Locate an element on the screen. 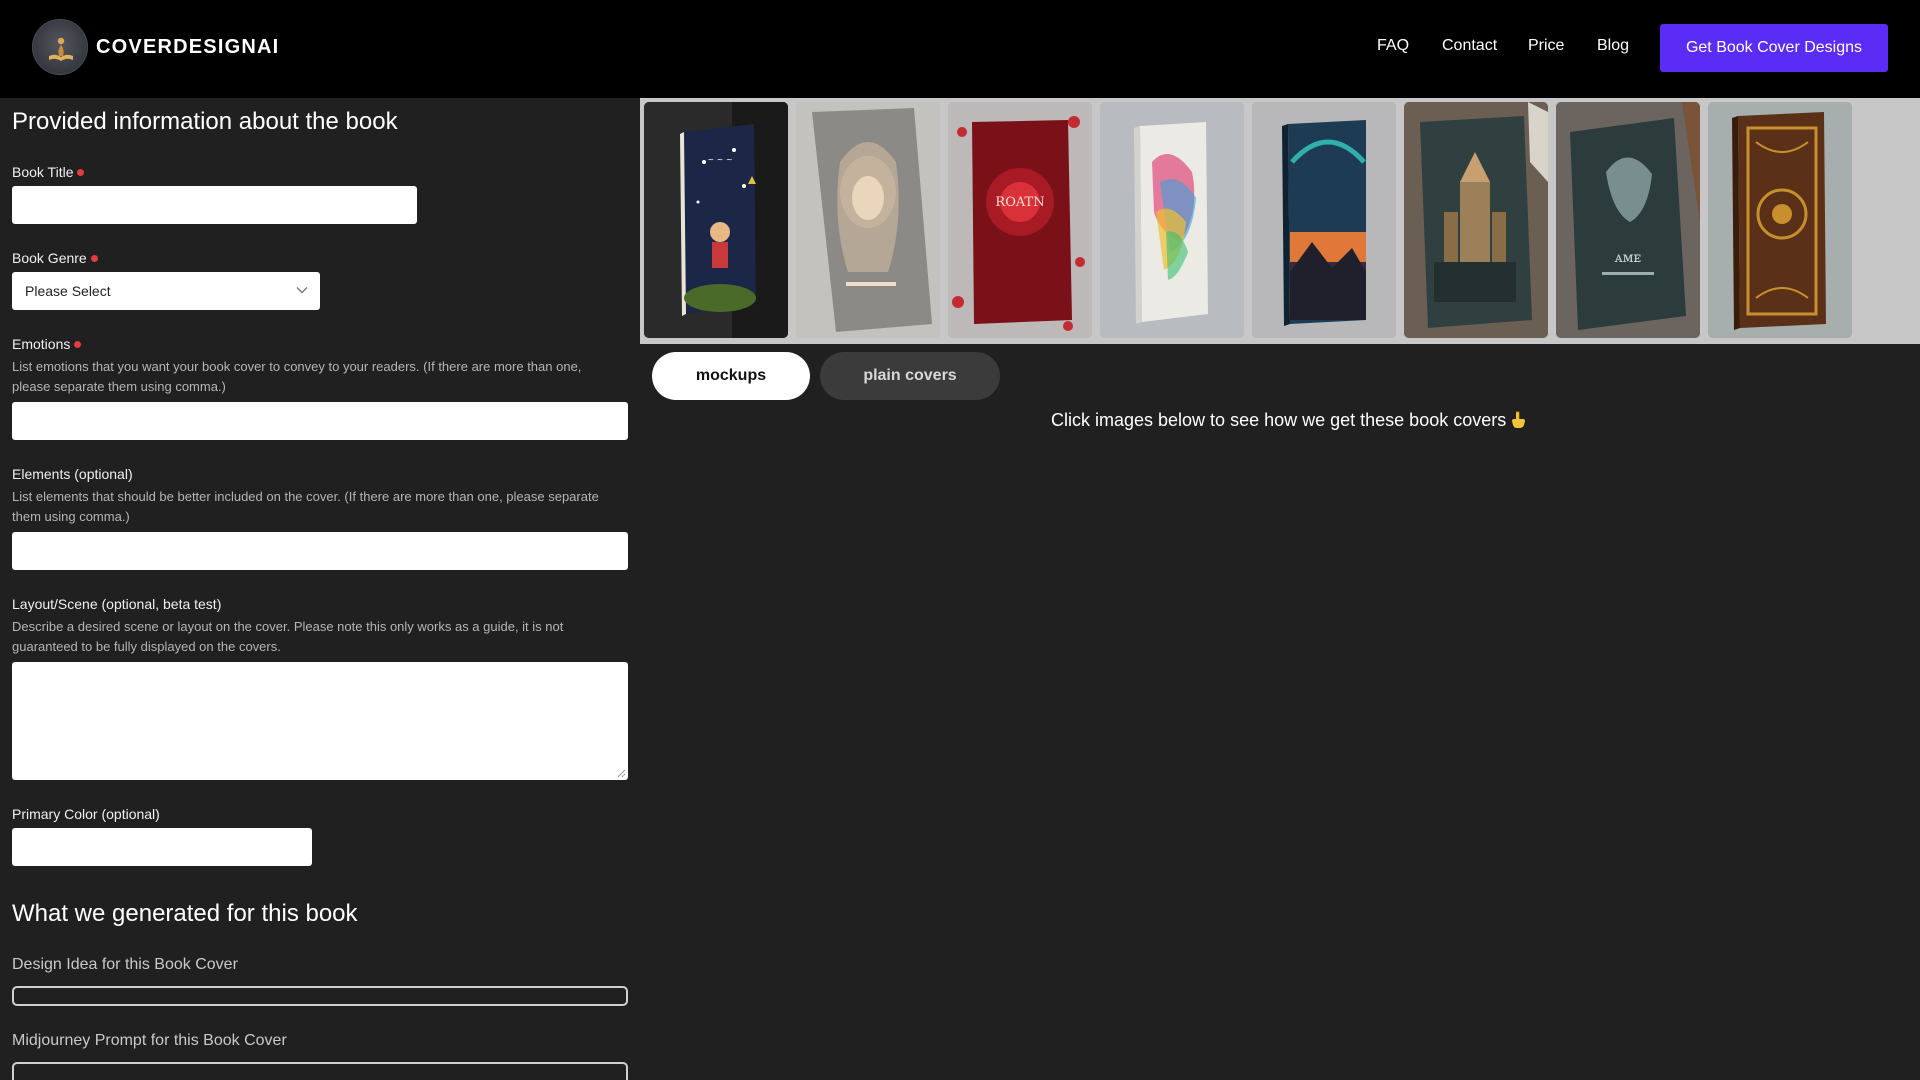 The width and height of the screenshot is (1920, 1080). design-idea-label: Design Idea for this Book Cover is located at coordinates (125, 964).